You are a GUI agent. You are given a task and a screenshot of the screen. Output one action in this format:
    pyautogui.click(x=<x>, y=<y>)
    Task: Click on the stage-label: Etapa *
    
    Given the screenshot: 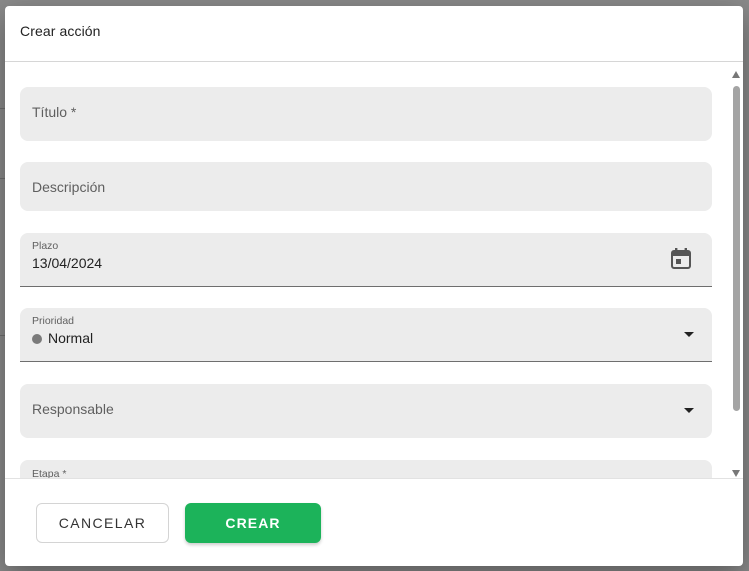 What is the action you would take?
    pyautogui.click(x=49, y=473)
    